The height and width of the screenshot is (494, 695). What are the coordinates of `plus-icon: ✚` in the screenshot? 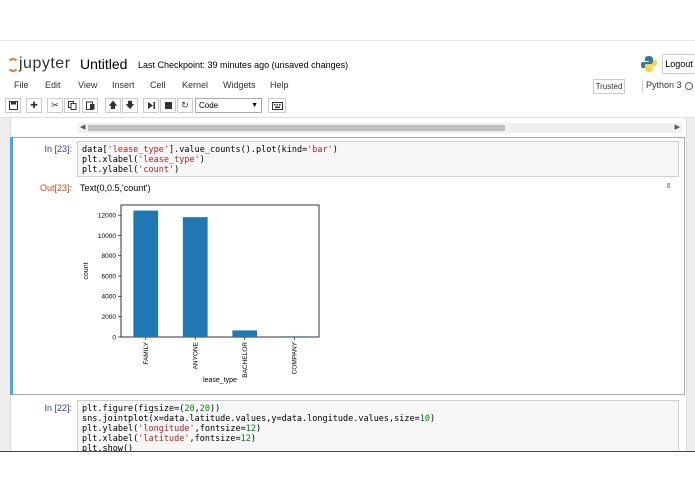 It's located at (34, 105).